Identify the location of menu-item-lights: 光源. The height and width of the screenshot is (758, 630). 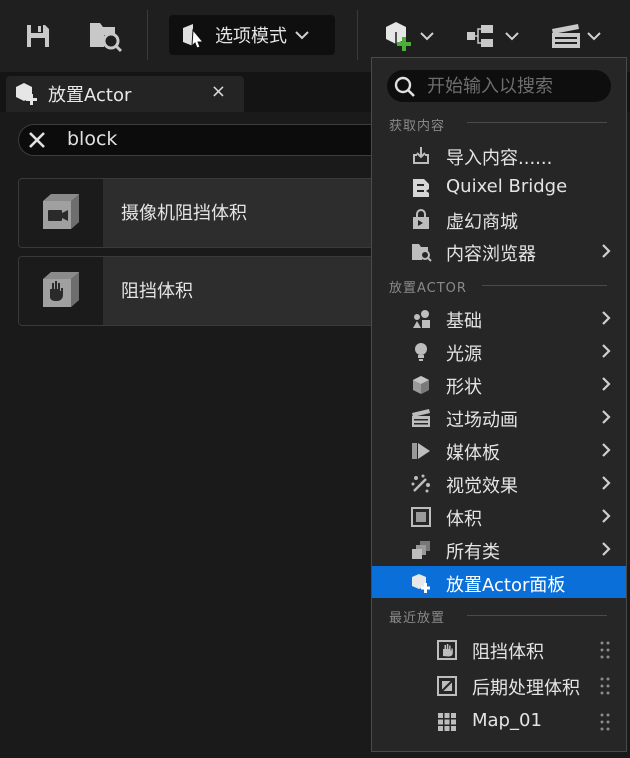
(499, 351).